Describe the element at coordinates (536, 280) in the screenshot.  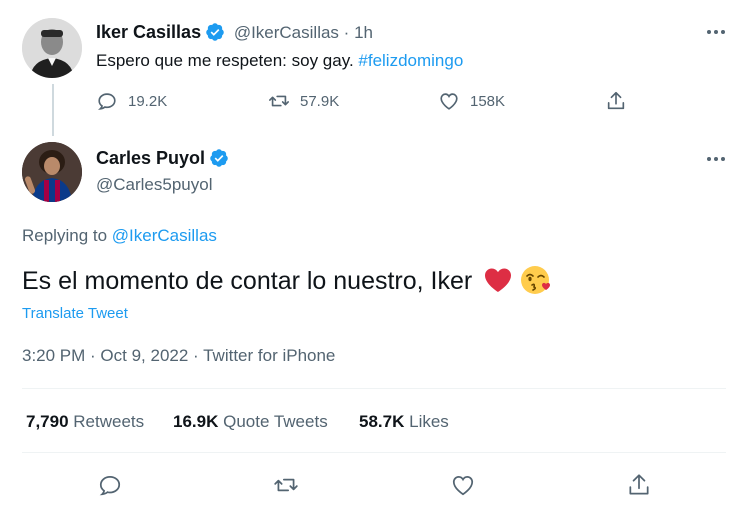
I see `kissing-face-emoji-icon` at that location.